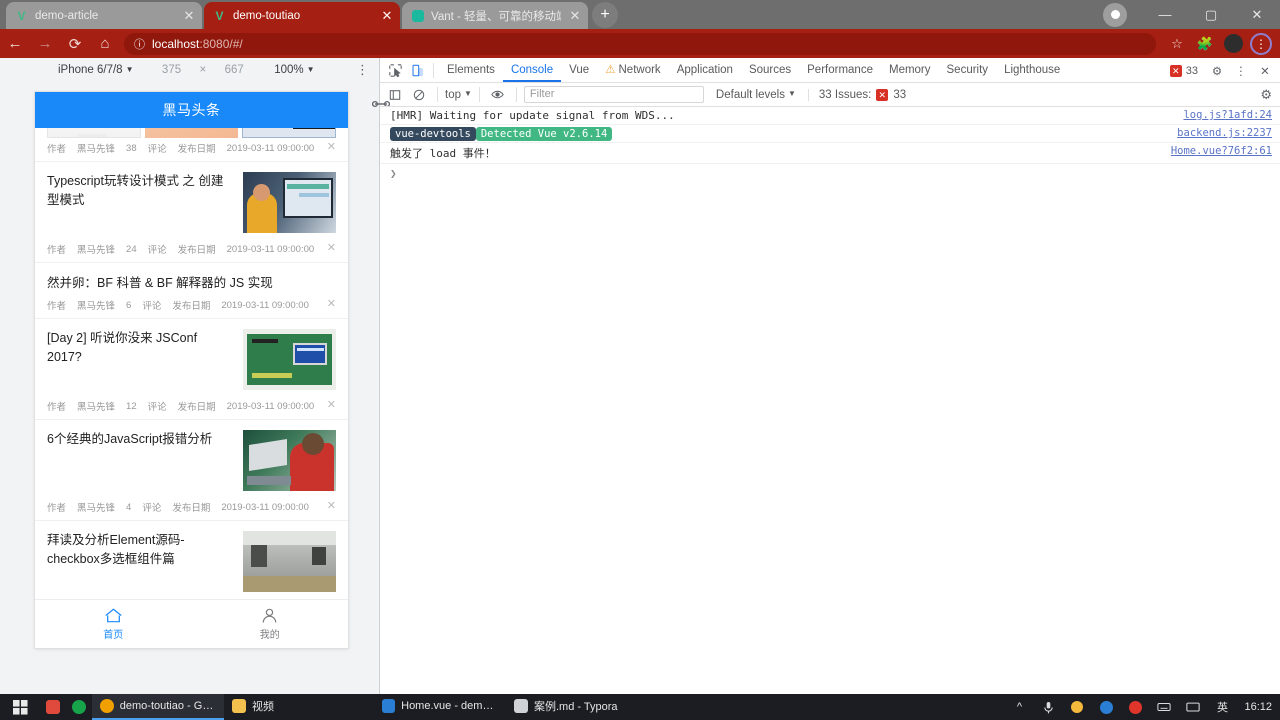 The height and width of the screenshot is (720, 1280). What do you see at coordinates (196, 407) in the screenshot?
I see `date-label: 发布日期` at bounding box center [196, 407].